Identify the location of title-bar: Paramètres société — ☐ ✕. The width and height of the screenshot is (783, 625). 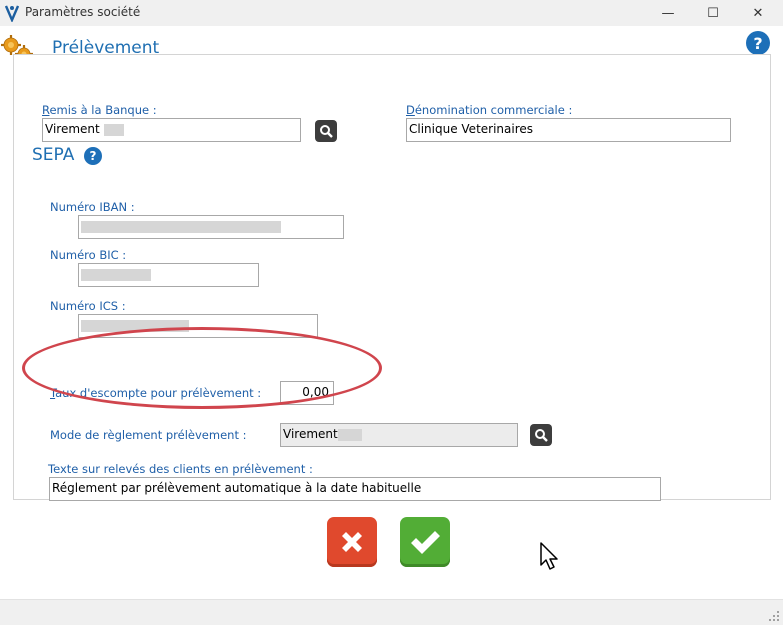
(391, 13).